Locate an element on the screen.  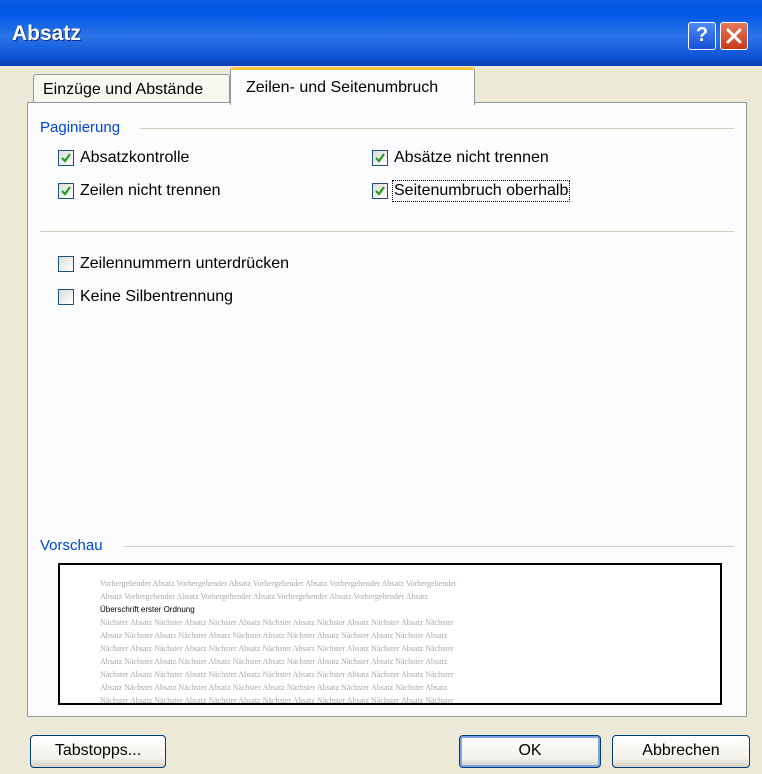
cancel-button: Abbrechen is located at coordinates (681, 751).